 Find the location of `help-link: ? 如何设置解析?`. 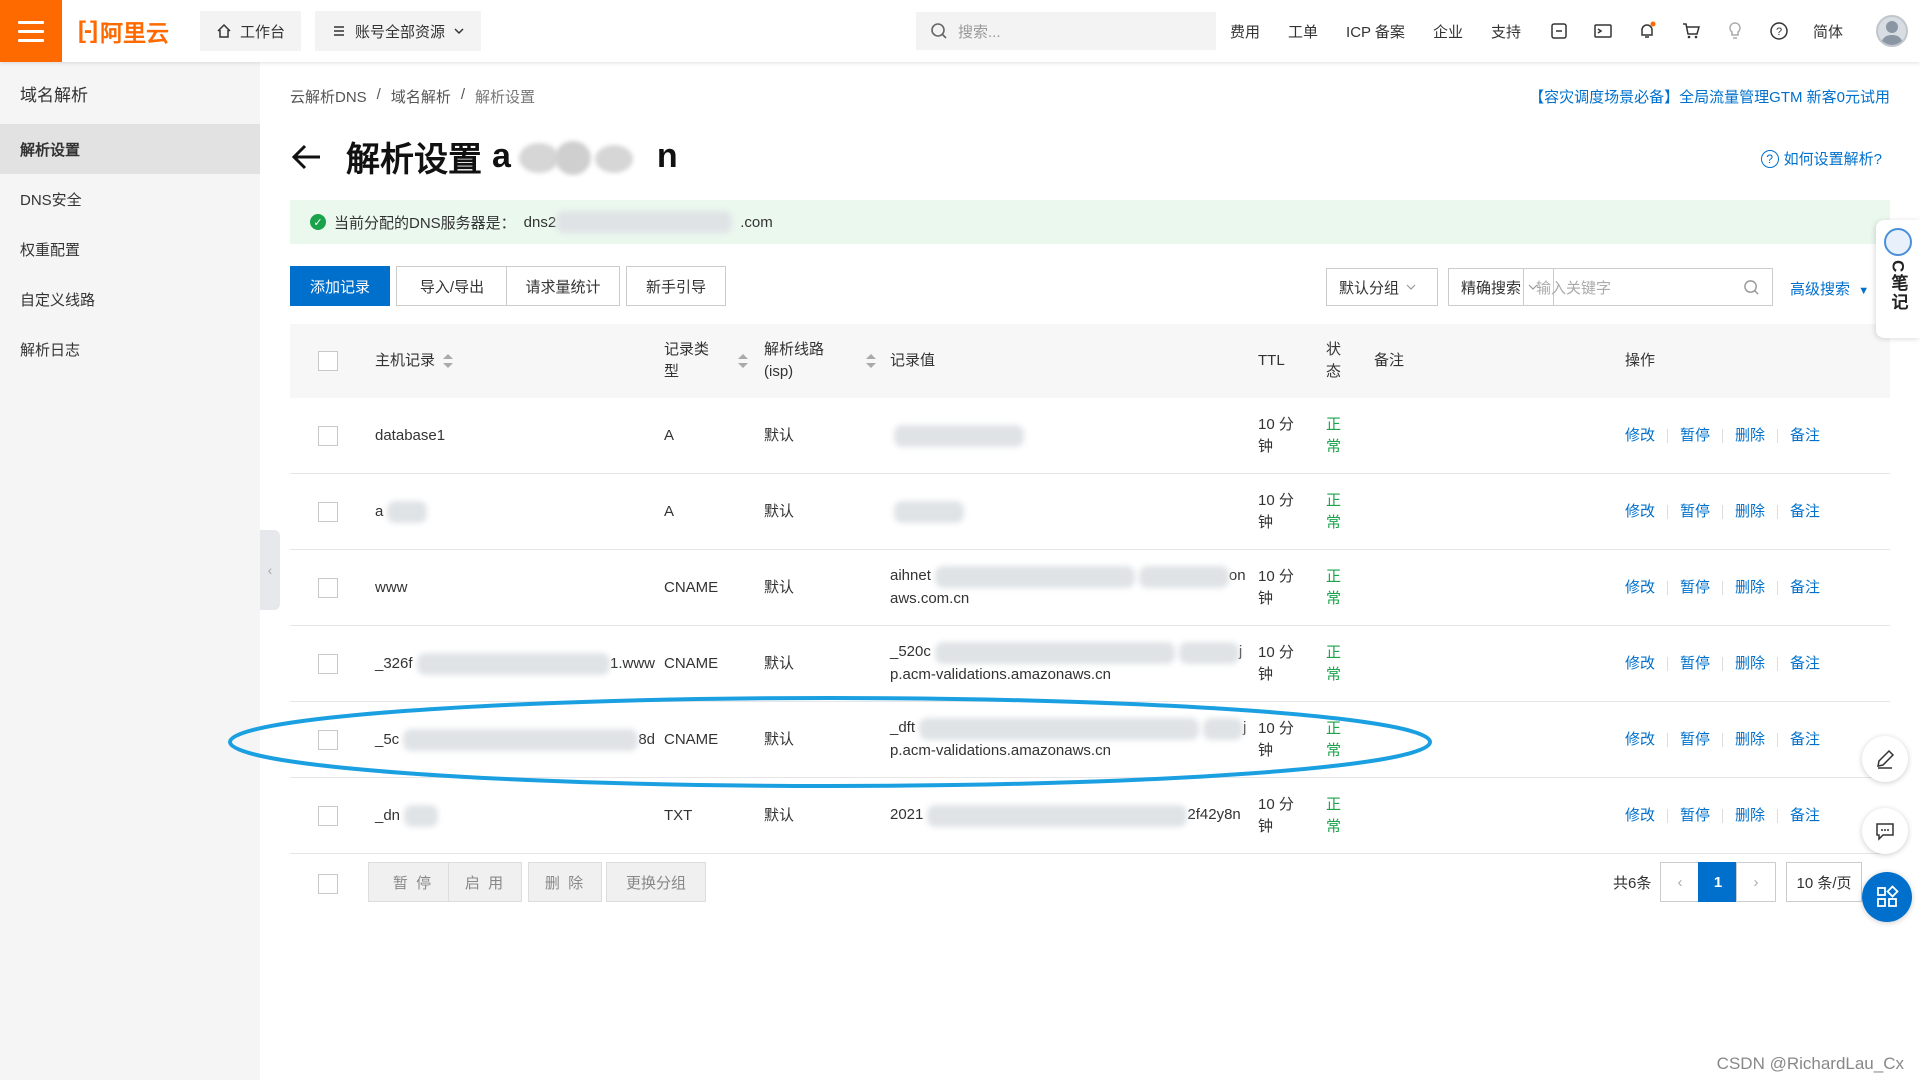

help-link: ? 如何设置解析? is located at coordinates (1821, 158).